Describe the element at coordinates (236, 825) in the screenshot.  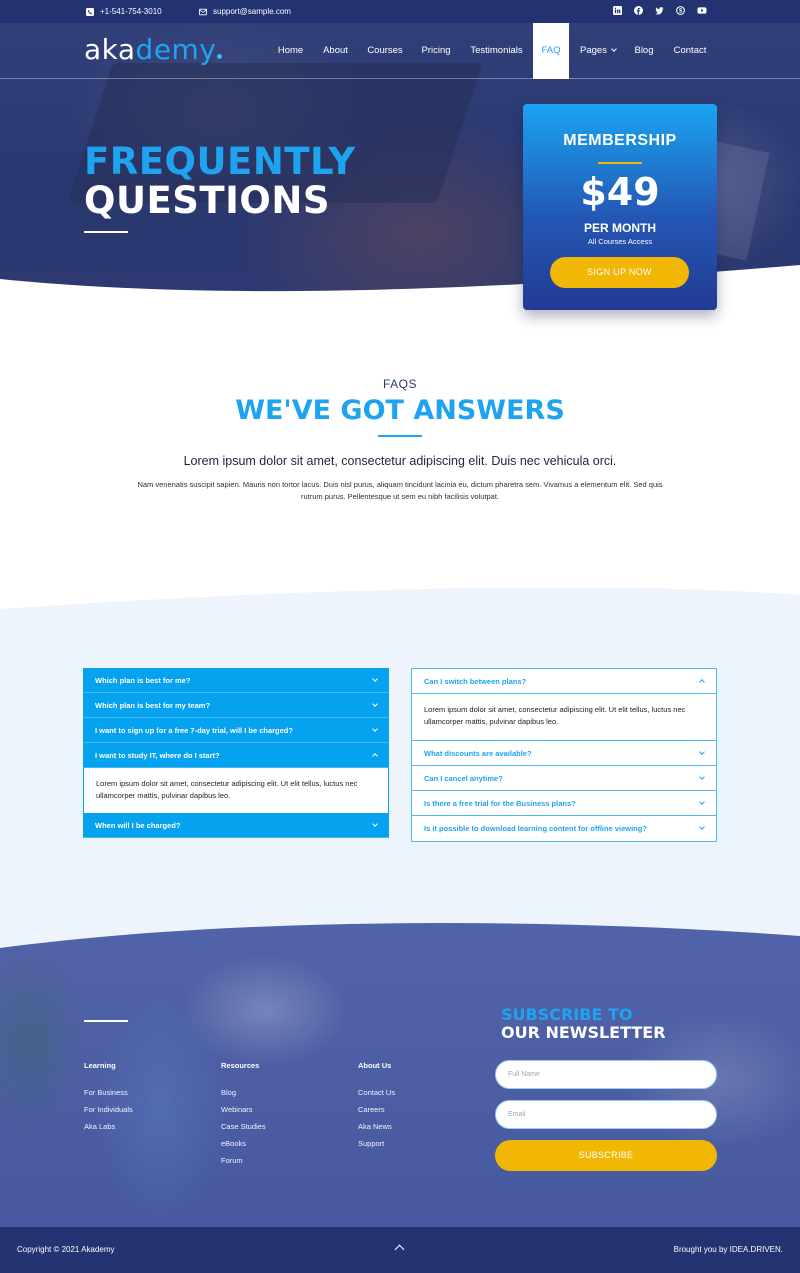
I see `faq-question: When will I be charged?` at that location.